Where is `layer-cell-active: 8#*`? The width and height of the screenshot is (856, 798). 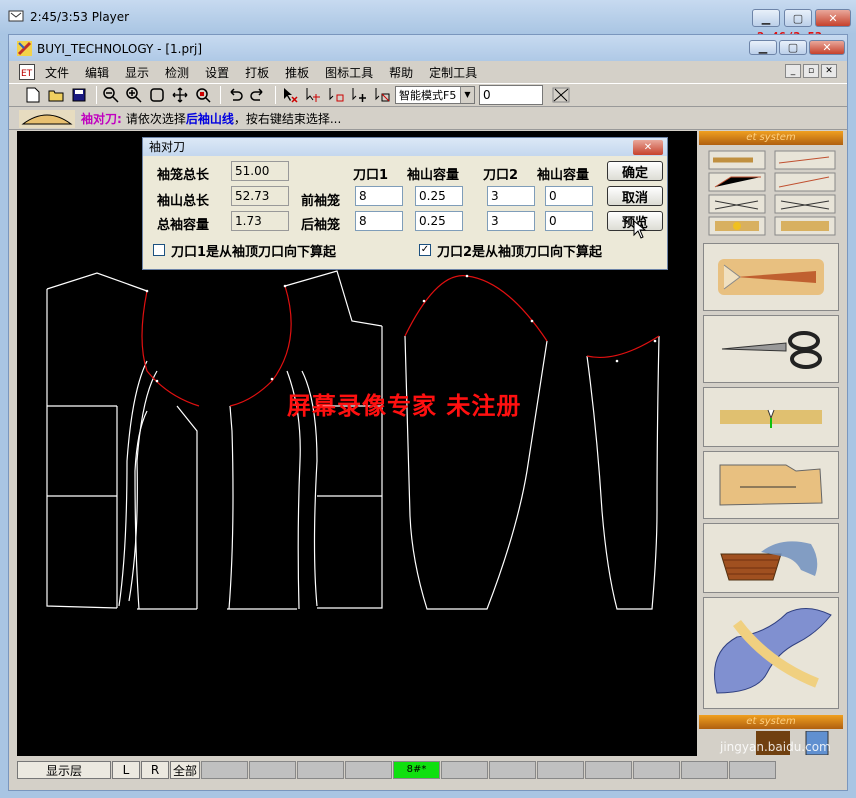
layer-cell-active: 8#* is located at coordinates (416, 770).